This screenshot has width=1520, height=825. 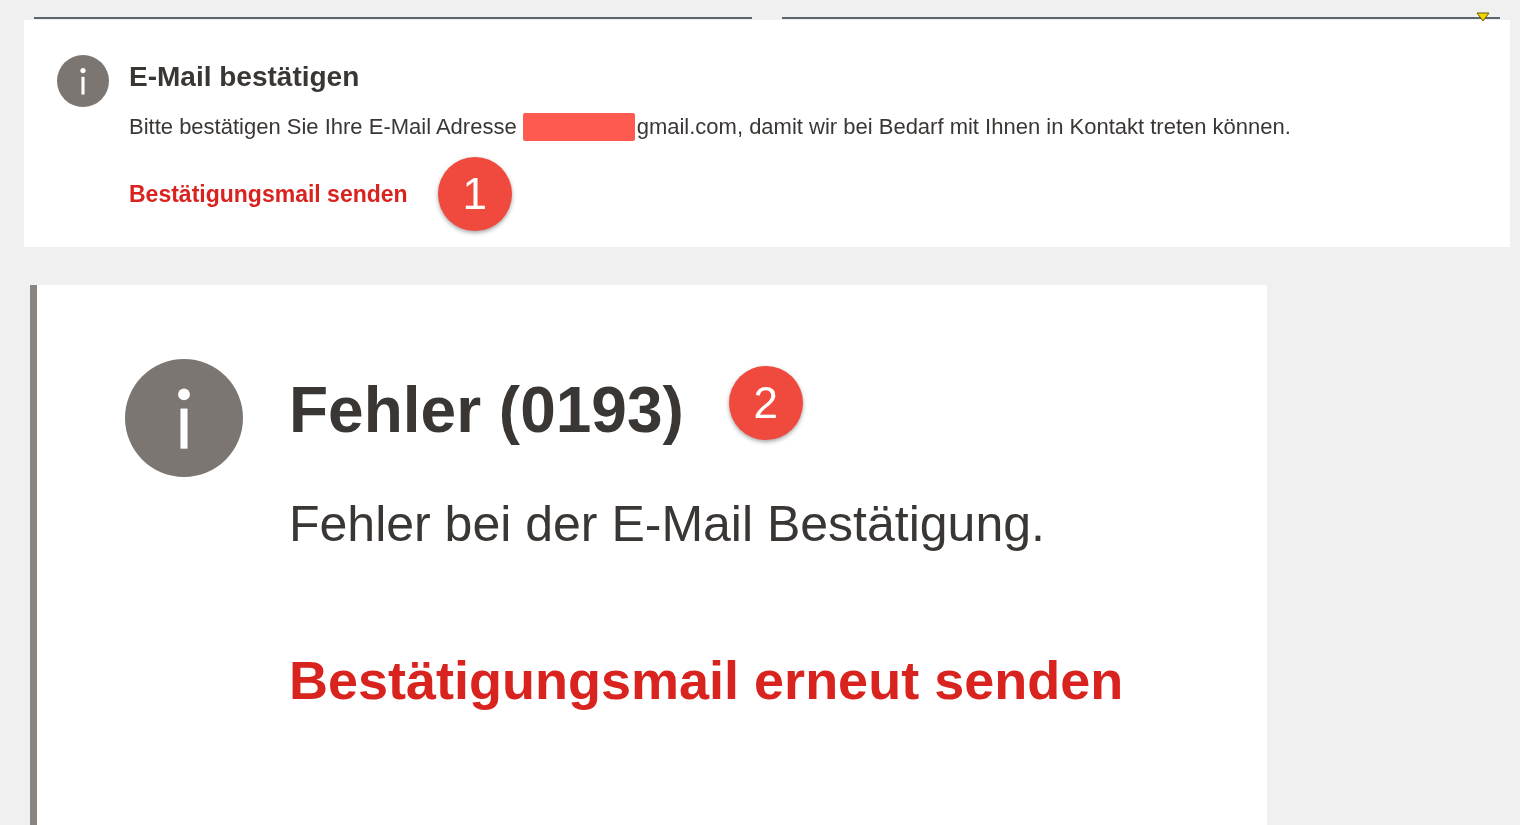 What do you see at coordinates (474, 194) in the screenshot?
I see `callout-badge: 1` at bounding box center [474, 194].